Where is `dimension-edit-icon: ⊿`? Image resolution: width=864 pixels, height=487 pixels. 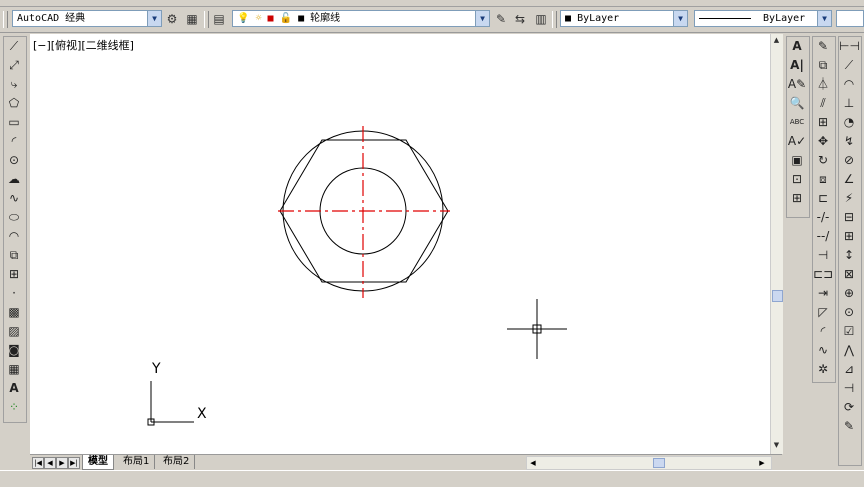 dimension-edit-icon: ⊿ is located at coordinates (849, 369).